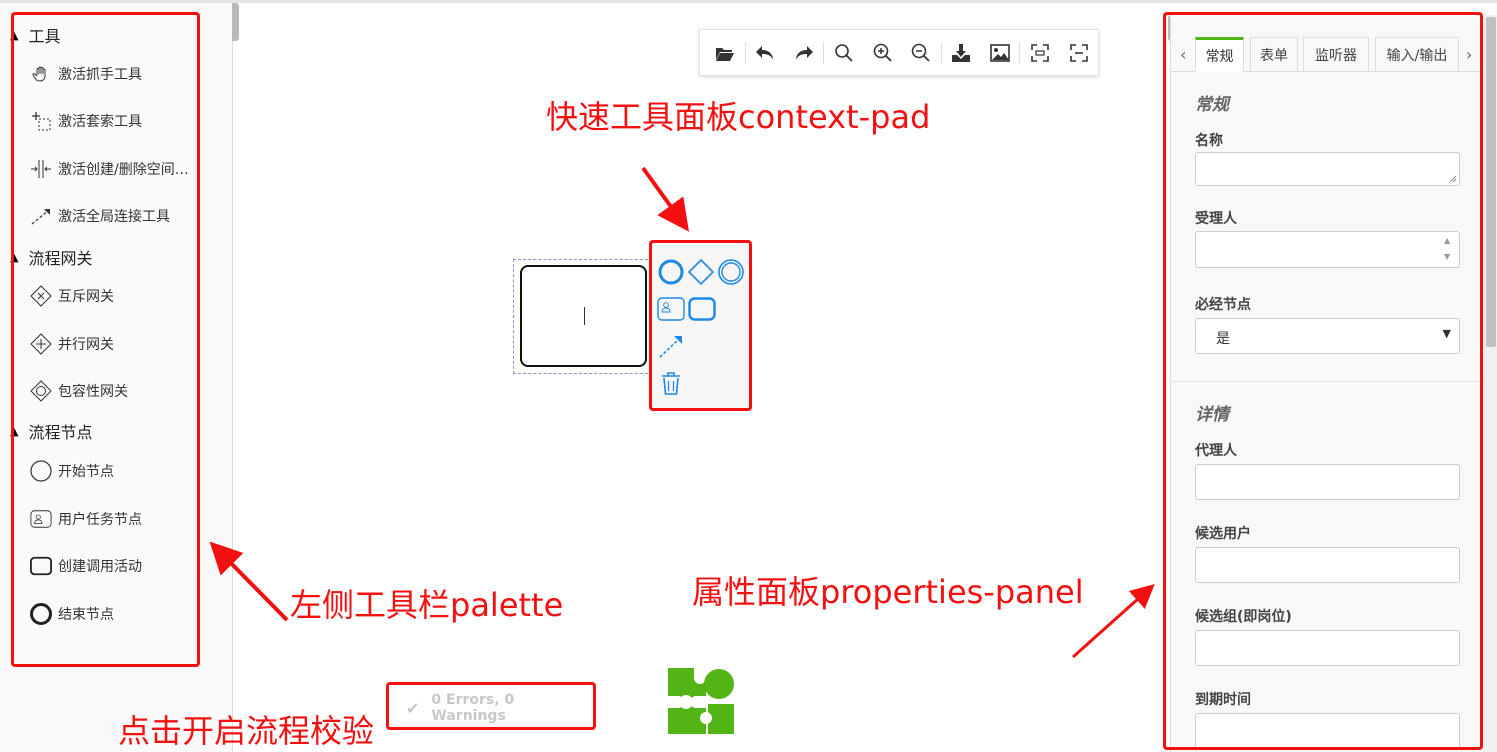 The image size is (1497, 752). I want to click on palette-group-tools: ▲ 工具, so click(35, 35).